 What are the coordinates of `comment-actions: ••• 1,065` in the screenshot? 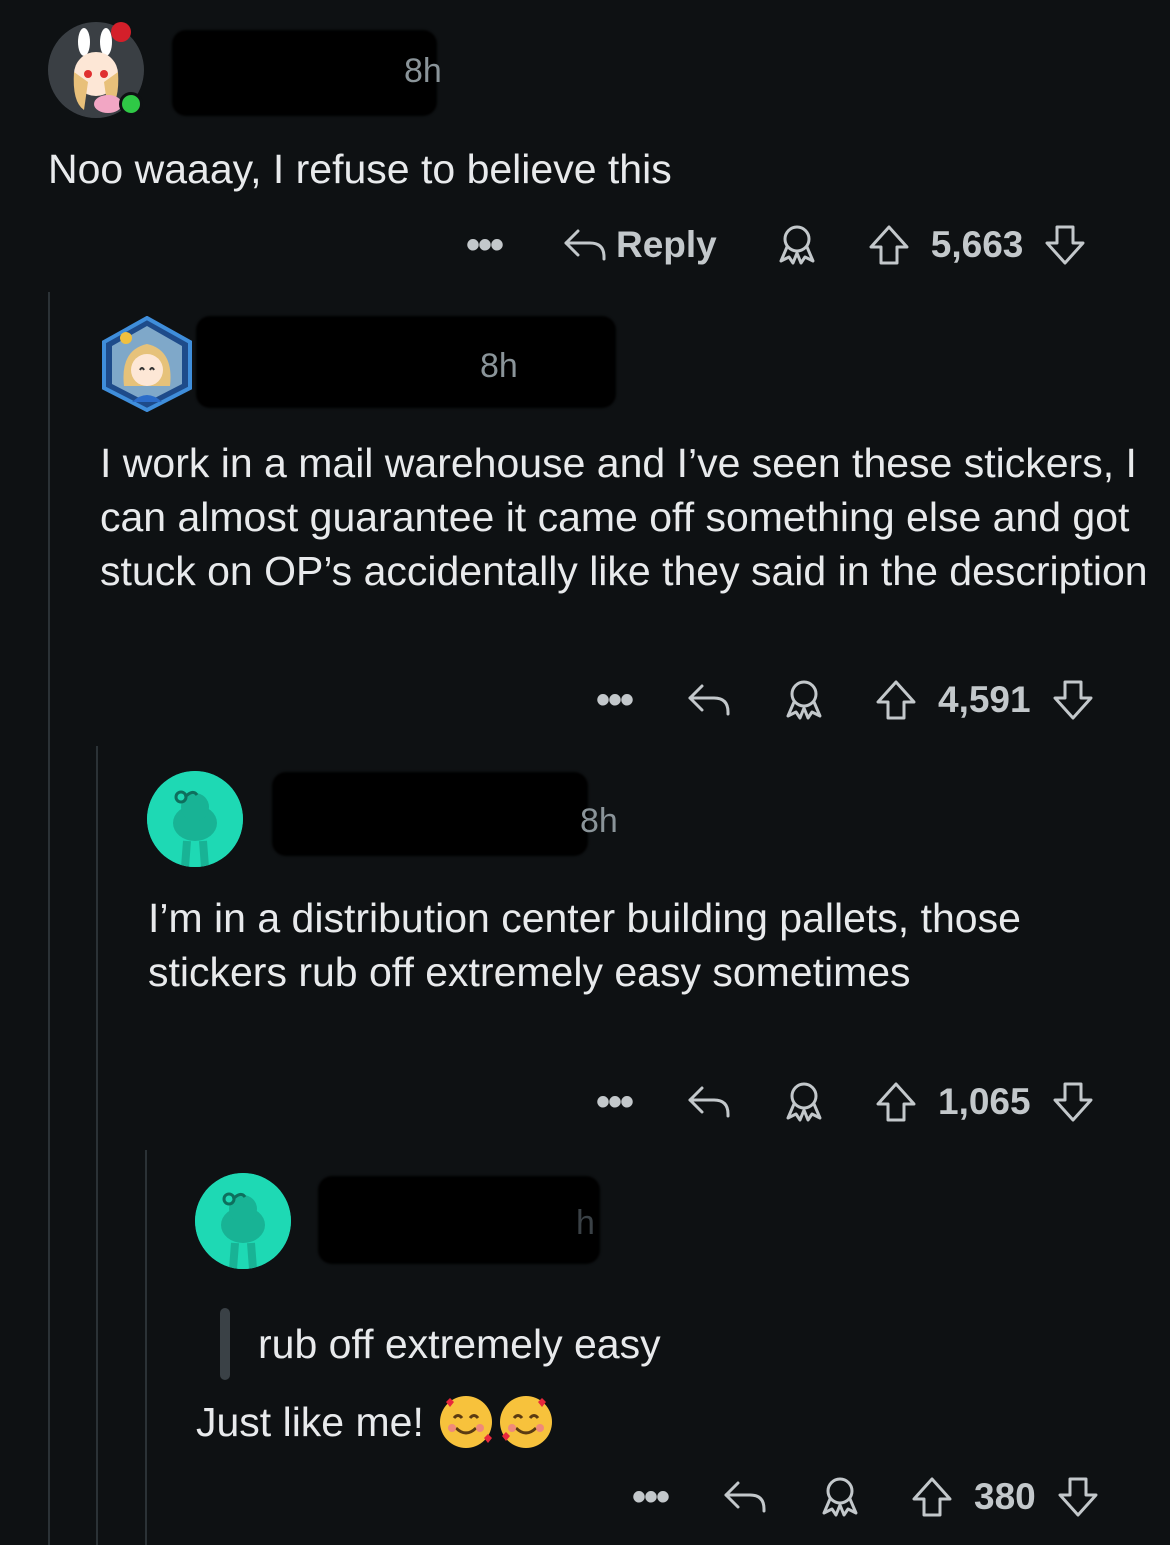 It's located at (845, 1102).